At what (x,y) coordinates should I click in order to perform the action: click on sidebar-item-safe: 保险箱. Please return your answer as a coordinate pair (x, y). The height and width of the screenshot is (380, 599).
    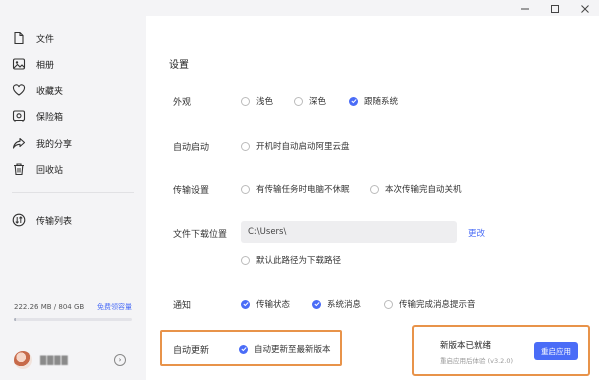
    Looking at the image, I should click on (37, 116).